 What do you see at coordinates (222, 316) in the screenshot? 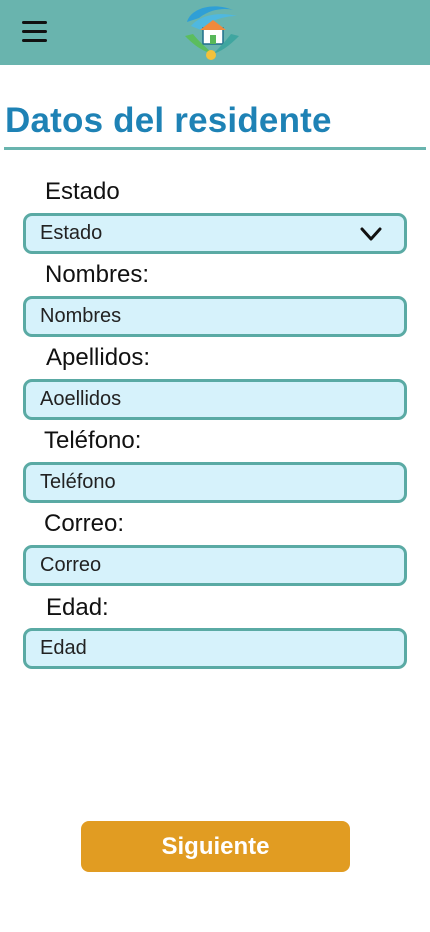
I see `nombres-input` at bounding box center [222, 316].